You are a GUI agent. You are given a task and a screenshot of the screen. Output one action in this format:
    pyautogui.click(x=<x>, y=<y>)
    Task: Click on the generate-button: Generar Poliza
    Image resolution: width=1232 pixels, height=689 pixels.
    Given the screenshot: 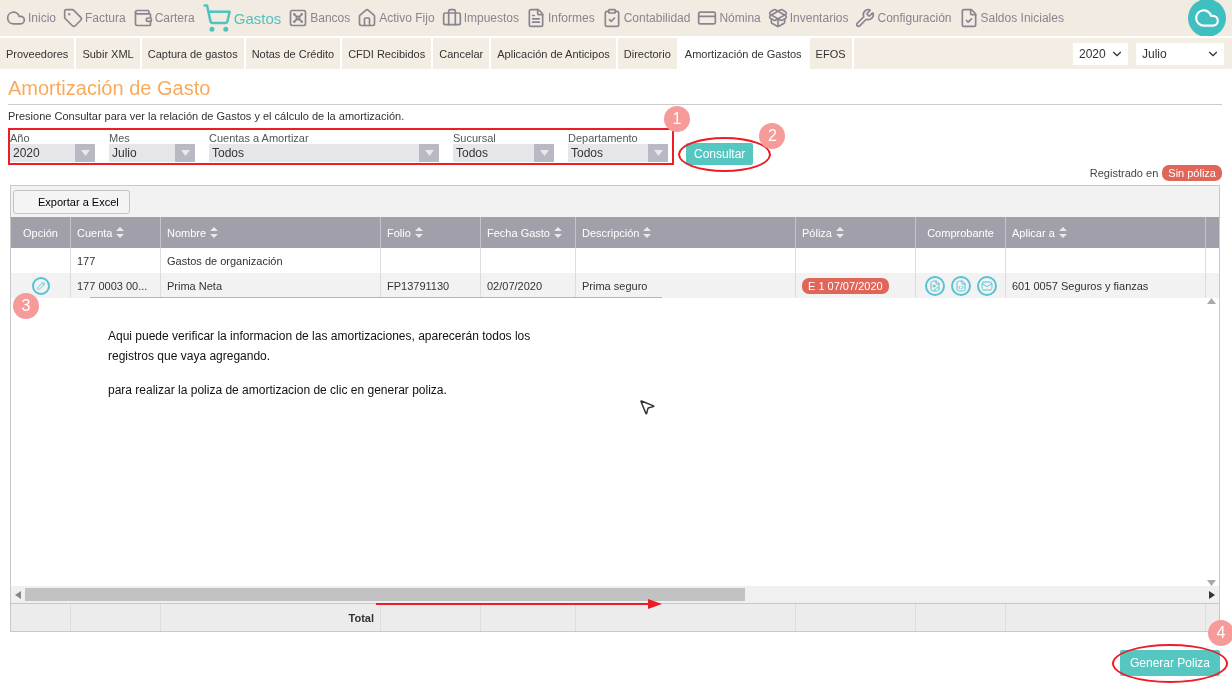 What is the action you would take?
    pyautogui.click(x=1169, y=663)
    